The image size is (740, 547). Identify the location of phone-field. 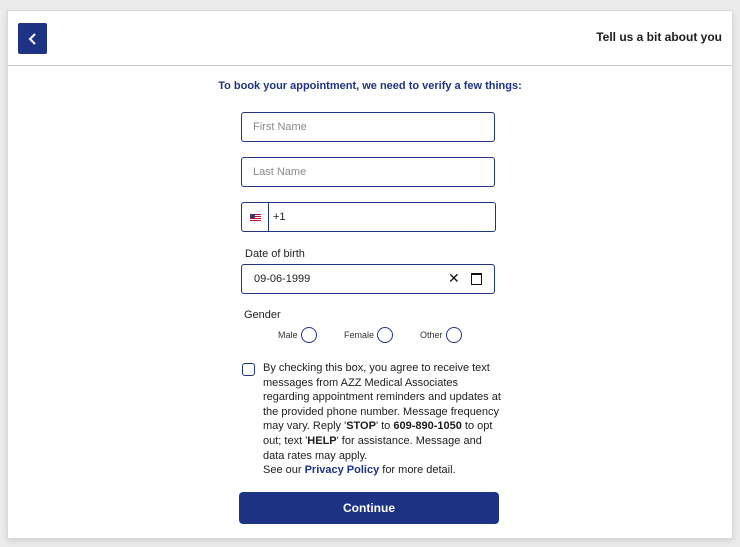
(368, 217).